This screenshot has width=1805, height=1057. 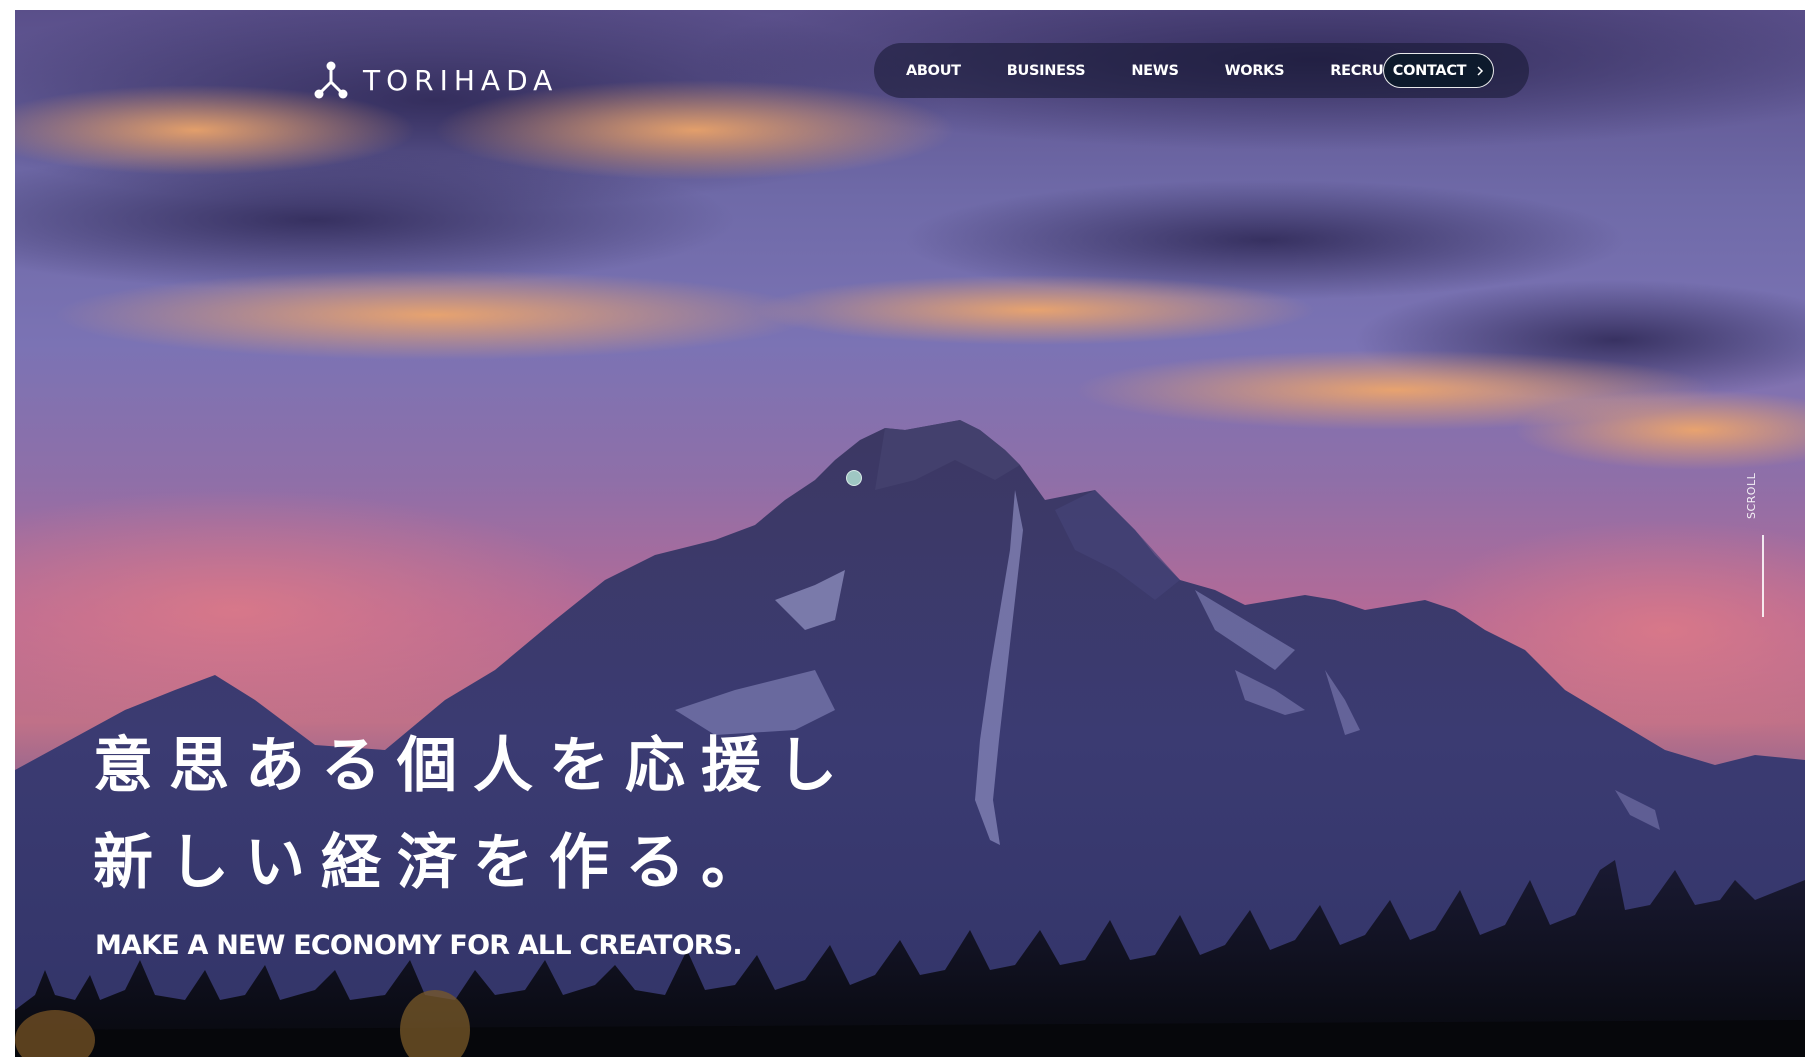 I want to click on scroll-indicator: SCROLL, so click(x=1763, y=546).